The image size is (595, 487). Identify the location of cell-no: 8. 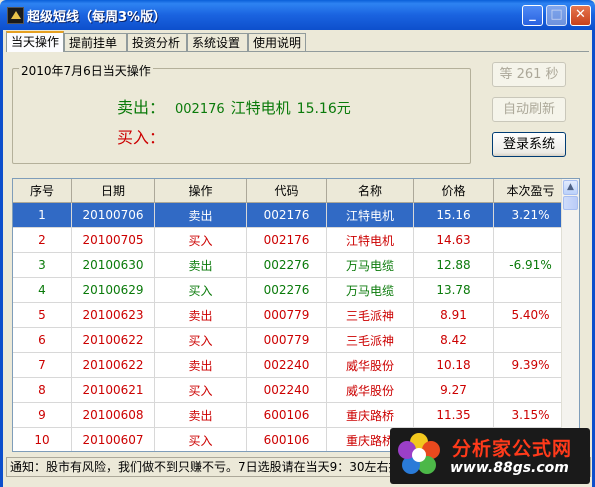
(42, 390).